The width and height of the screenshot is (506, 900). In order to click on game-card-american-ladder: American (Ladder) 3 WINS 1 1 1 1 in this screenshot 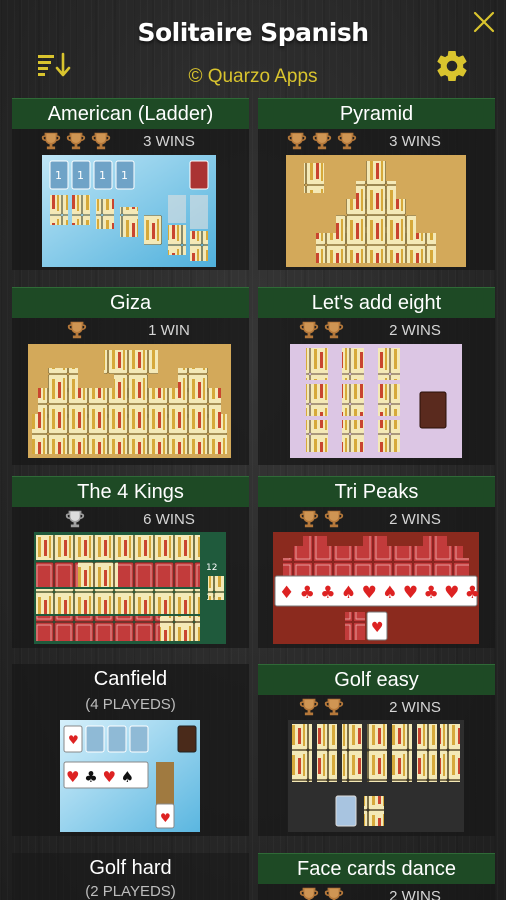, I will do `click(130, 184)`.